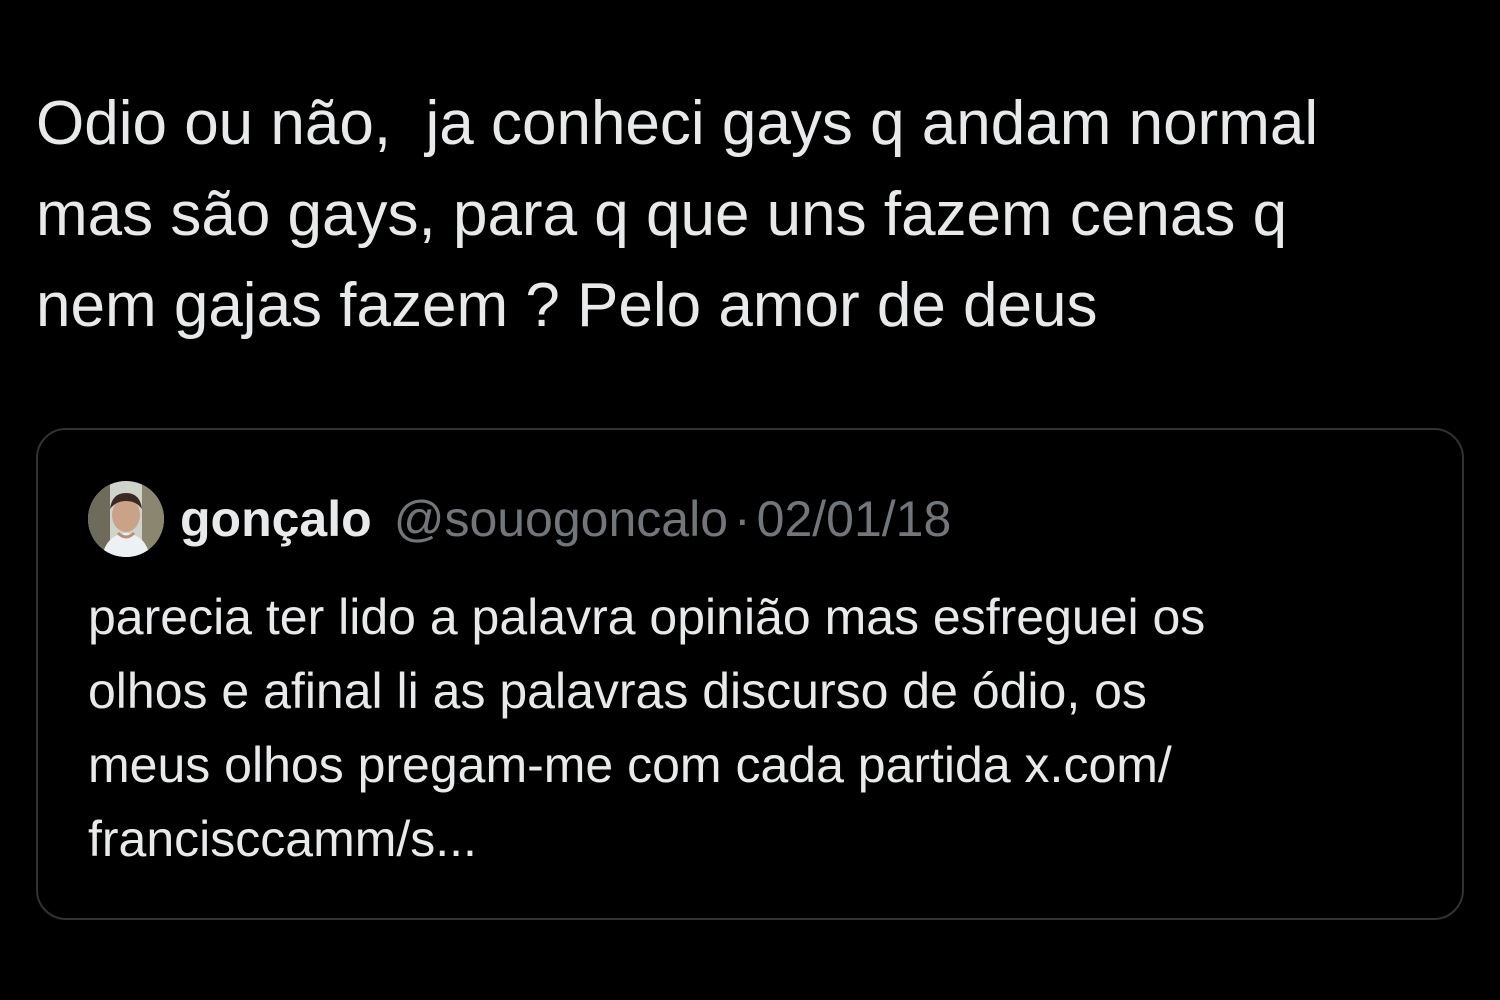 Image resolution: width=1500 pixels, height=1000 pixels. I want to click on avatar-photo-icon, so click(126, 519).